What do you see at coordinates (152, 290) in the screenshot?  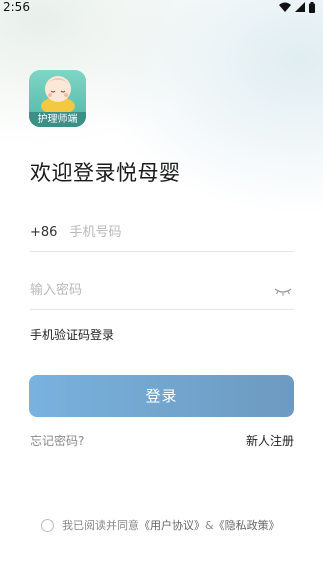 I see `password-input` at bounding box center [152, 290].